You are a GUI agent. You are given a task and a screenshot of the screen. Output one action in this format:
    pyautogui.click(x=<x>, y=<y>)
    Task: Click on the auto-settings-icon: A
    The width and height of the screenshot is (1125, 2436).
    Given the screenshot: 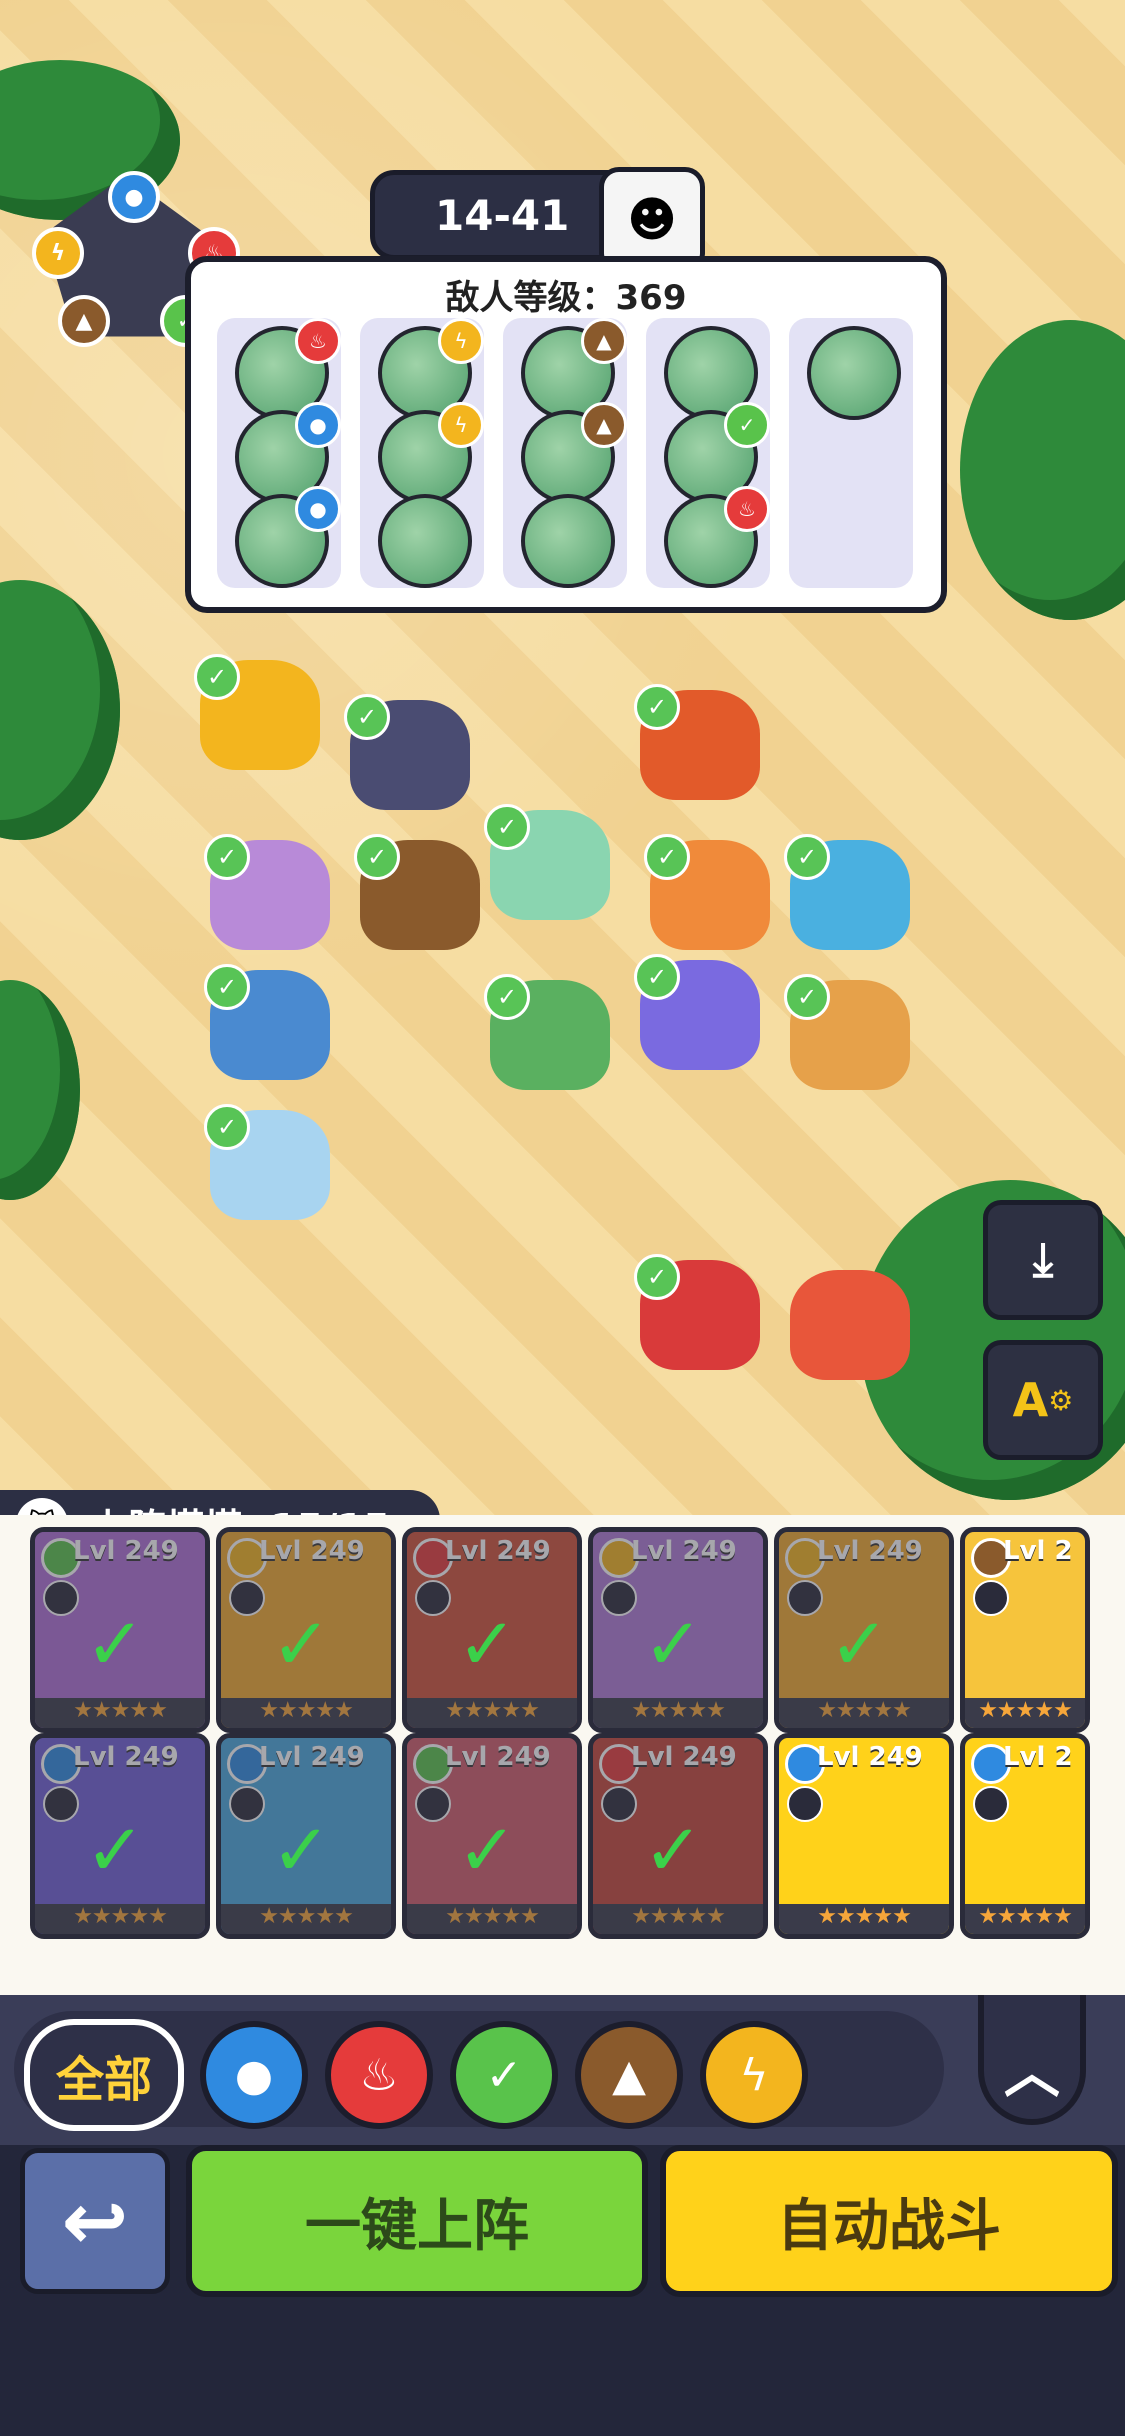 What is the action you would take?
    pyautogui.click(x=1030, y=1400)
    